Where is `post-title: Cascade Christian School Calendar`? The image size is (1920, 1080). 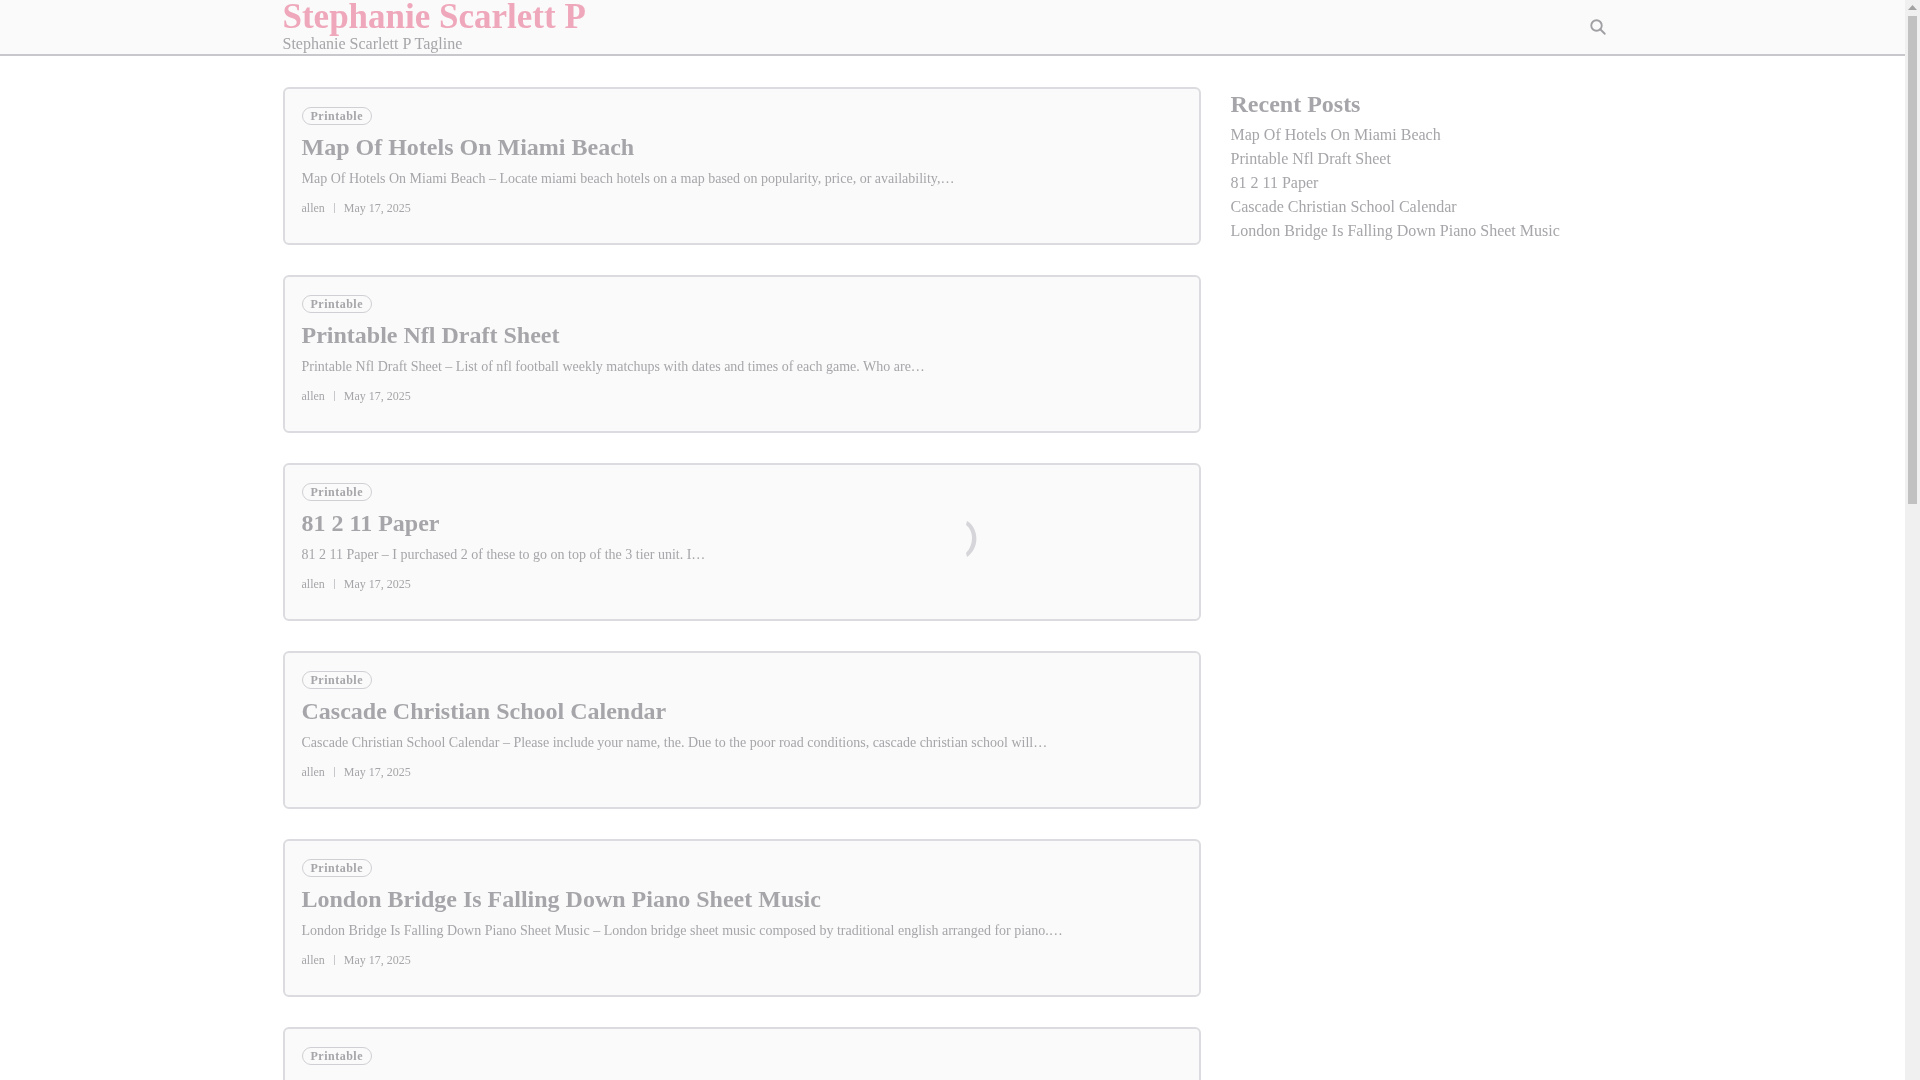
post-title: Cascade Christian School Calendar is located at coordinates (484, 711).